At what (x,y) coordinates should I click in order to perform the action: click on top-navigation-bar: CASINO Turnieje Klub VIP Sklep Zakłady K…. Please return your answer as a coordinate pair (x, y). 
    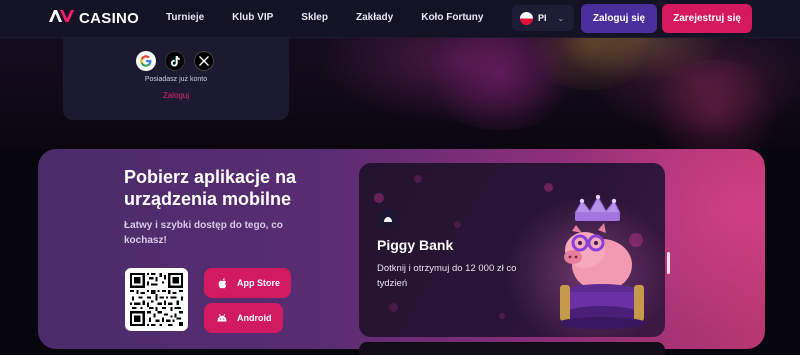
    Looking at the image, I should click on (400, 19).